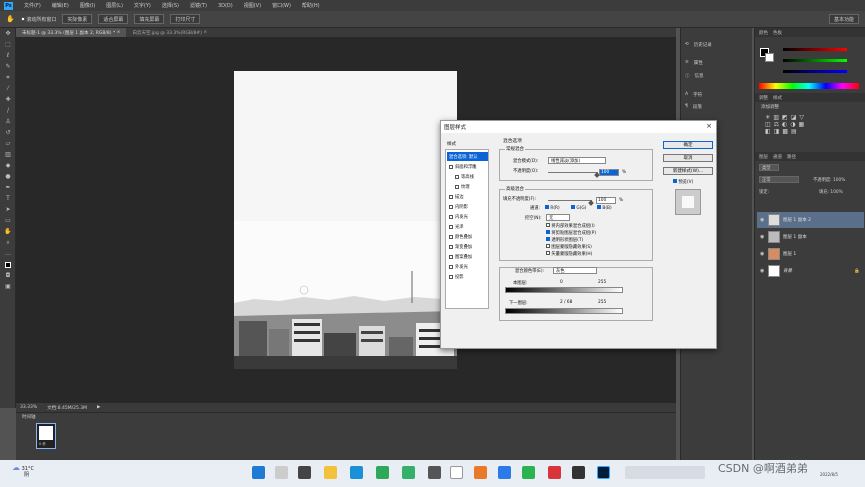 This screenshot has width=865, height=487. I want to click on tab-swatches: 色板, so click(777, 33).